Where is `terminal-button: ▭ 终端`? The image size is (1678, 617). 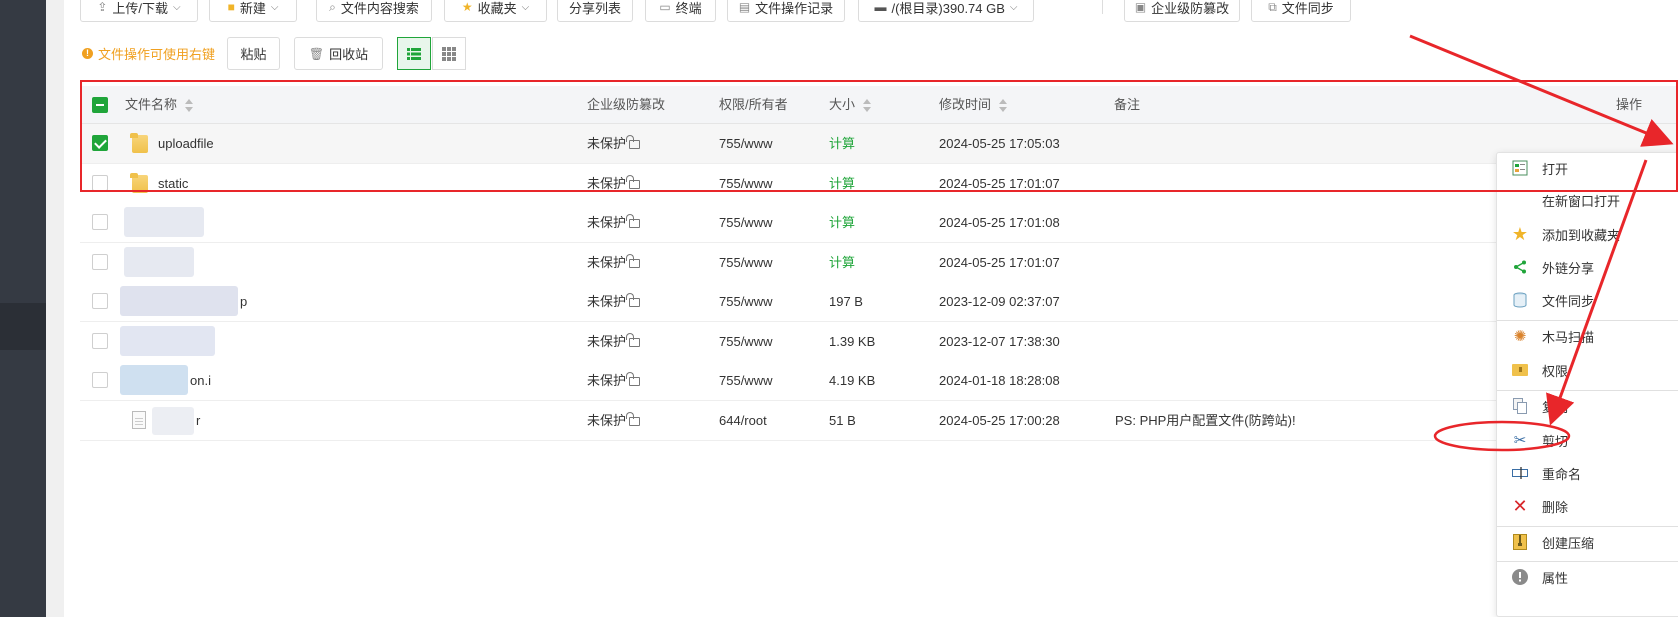 terminal-button: ▭ 终端 is located at coordinates (680, 11).